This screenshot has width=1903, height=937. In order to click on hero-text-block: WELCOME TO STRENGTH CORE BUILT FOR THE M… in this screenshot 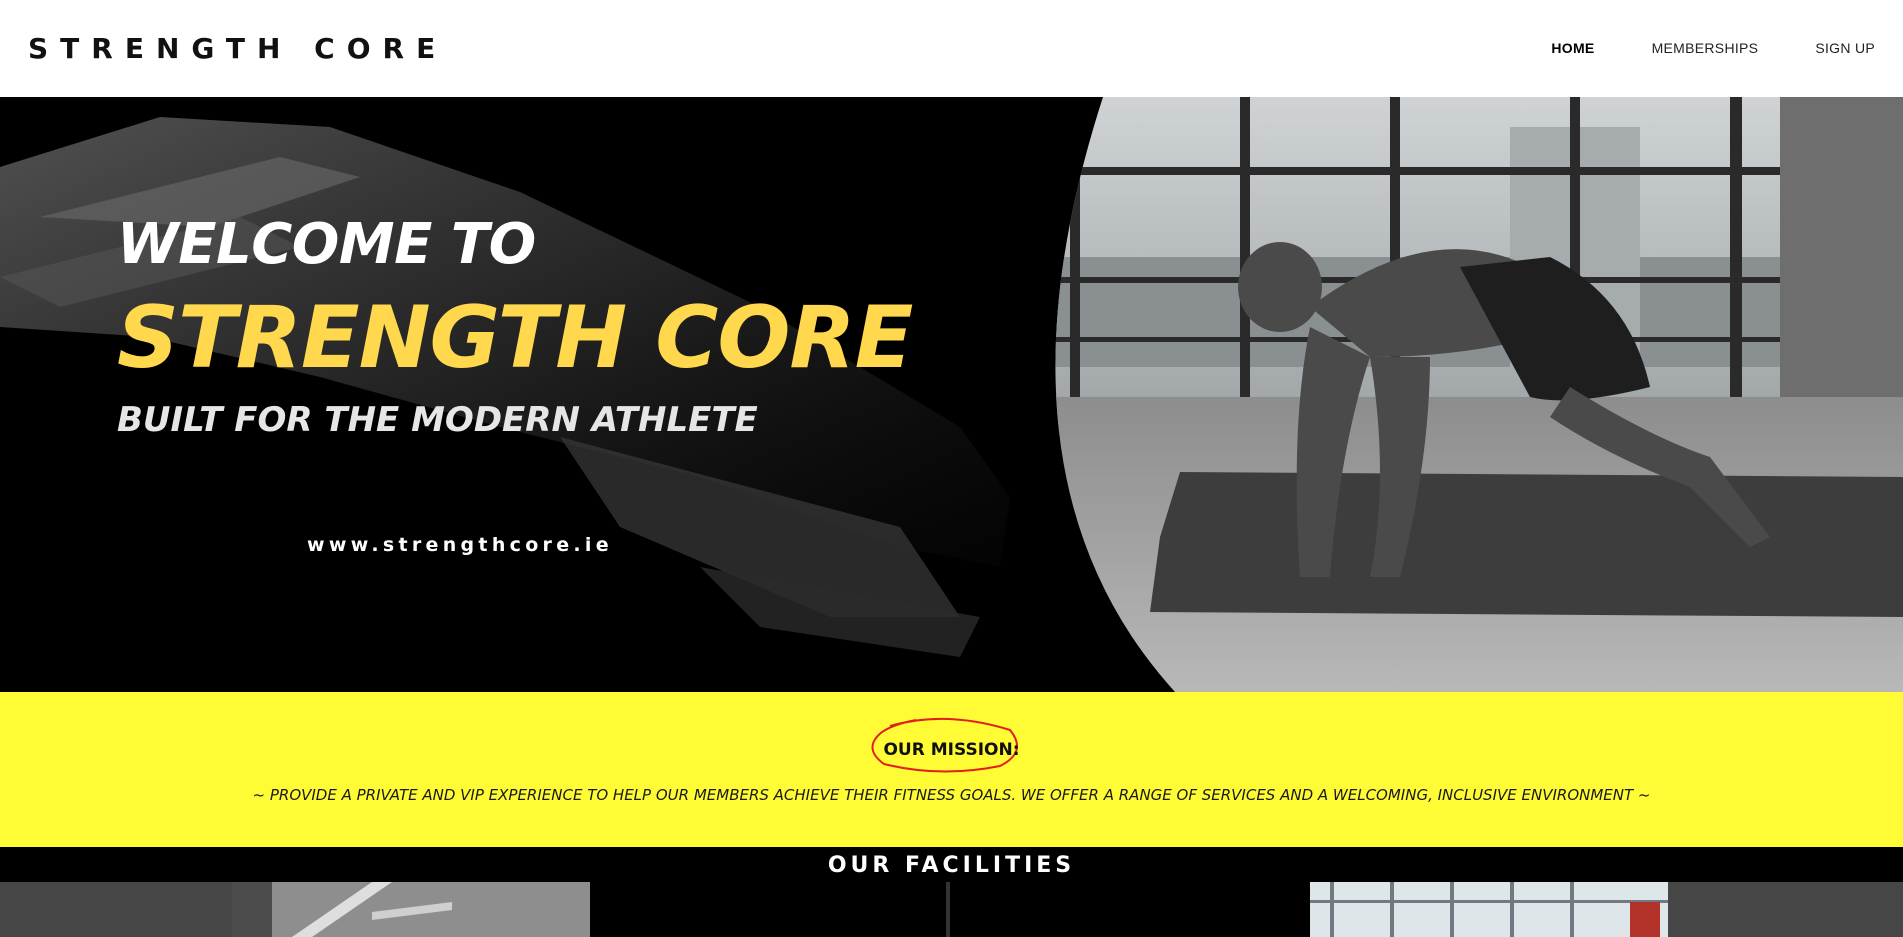, I will do `click(515, 326)`.